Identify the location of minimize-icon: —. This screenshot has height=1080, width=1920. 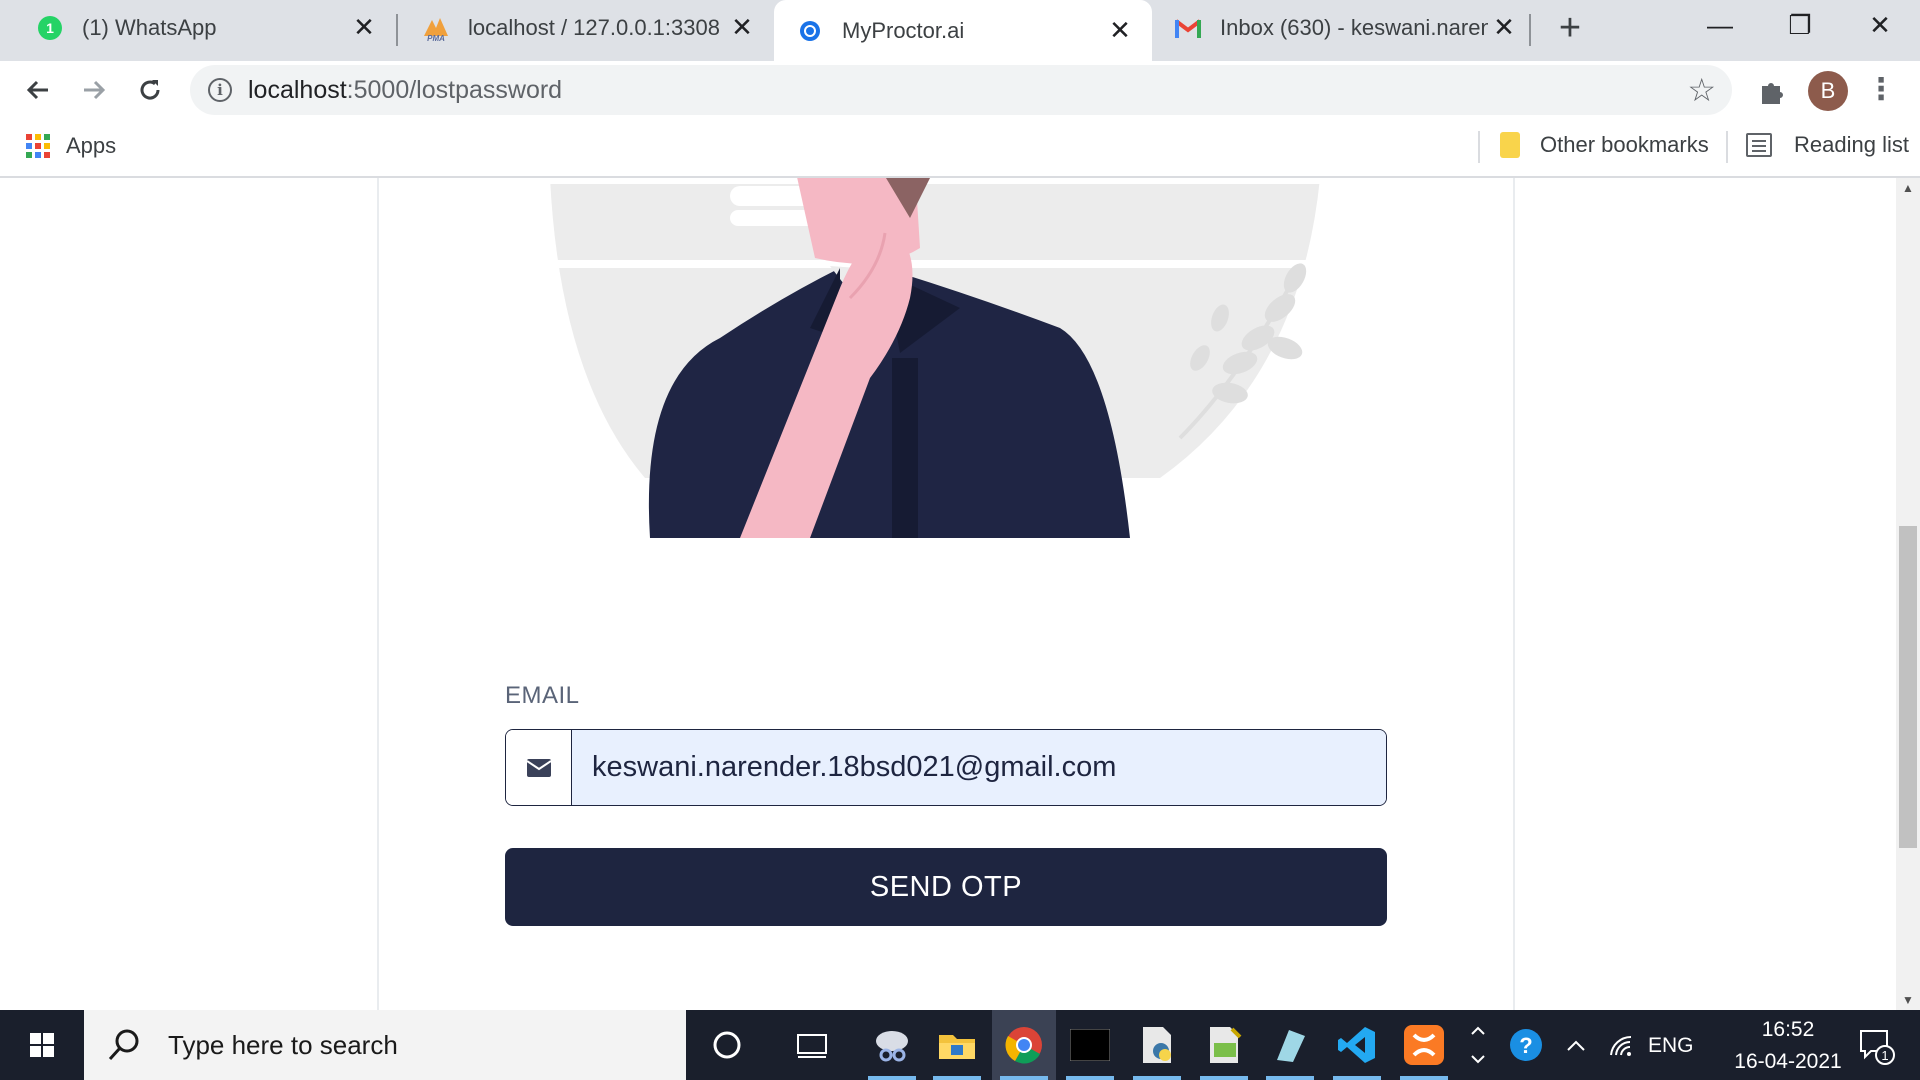
(1720, 25).